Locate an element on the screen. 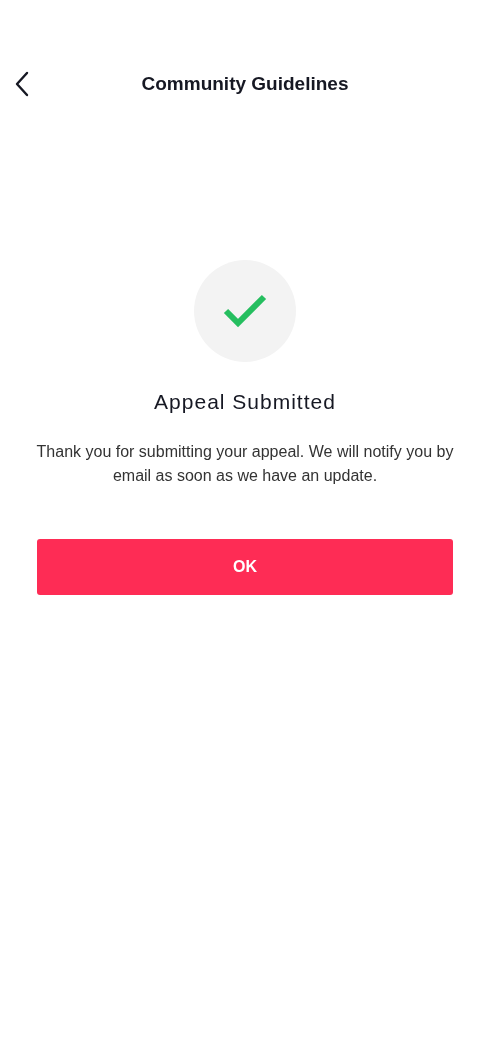  page-title: Community Guidelines is located at coordinates (245, 84).